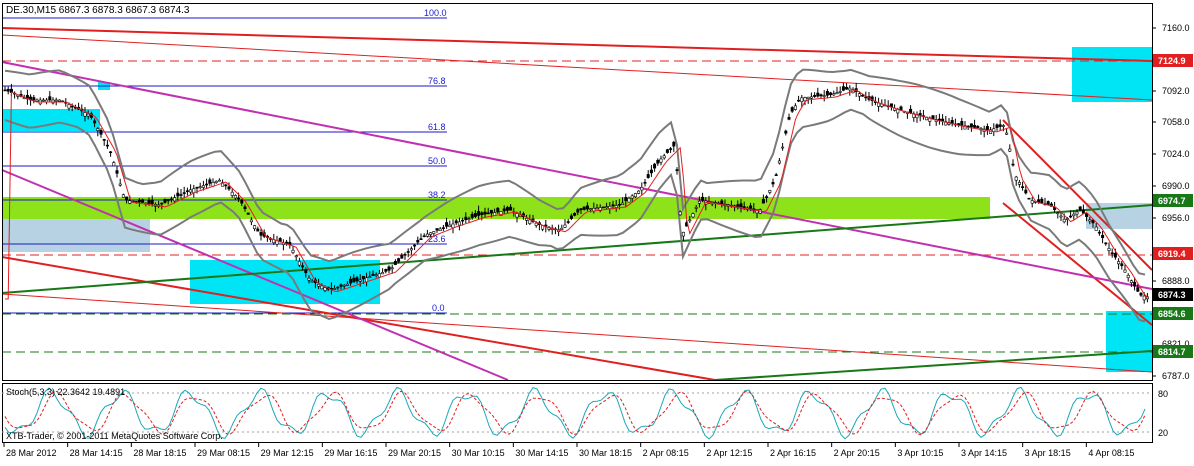 The width and height of the screenshot is (1194, 466). What do you see at coordinates (1172, 254) in the screenshot?
I see `price-marker: 6919.4` at bounding box center [1172, 254].